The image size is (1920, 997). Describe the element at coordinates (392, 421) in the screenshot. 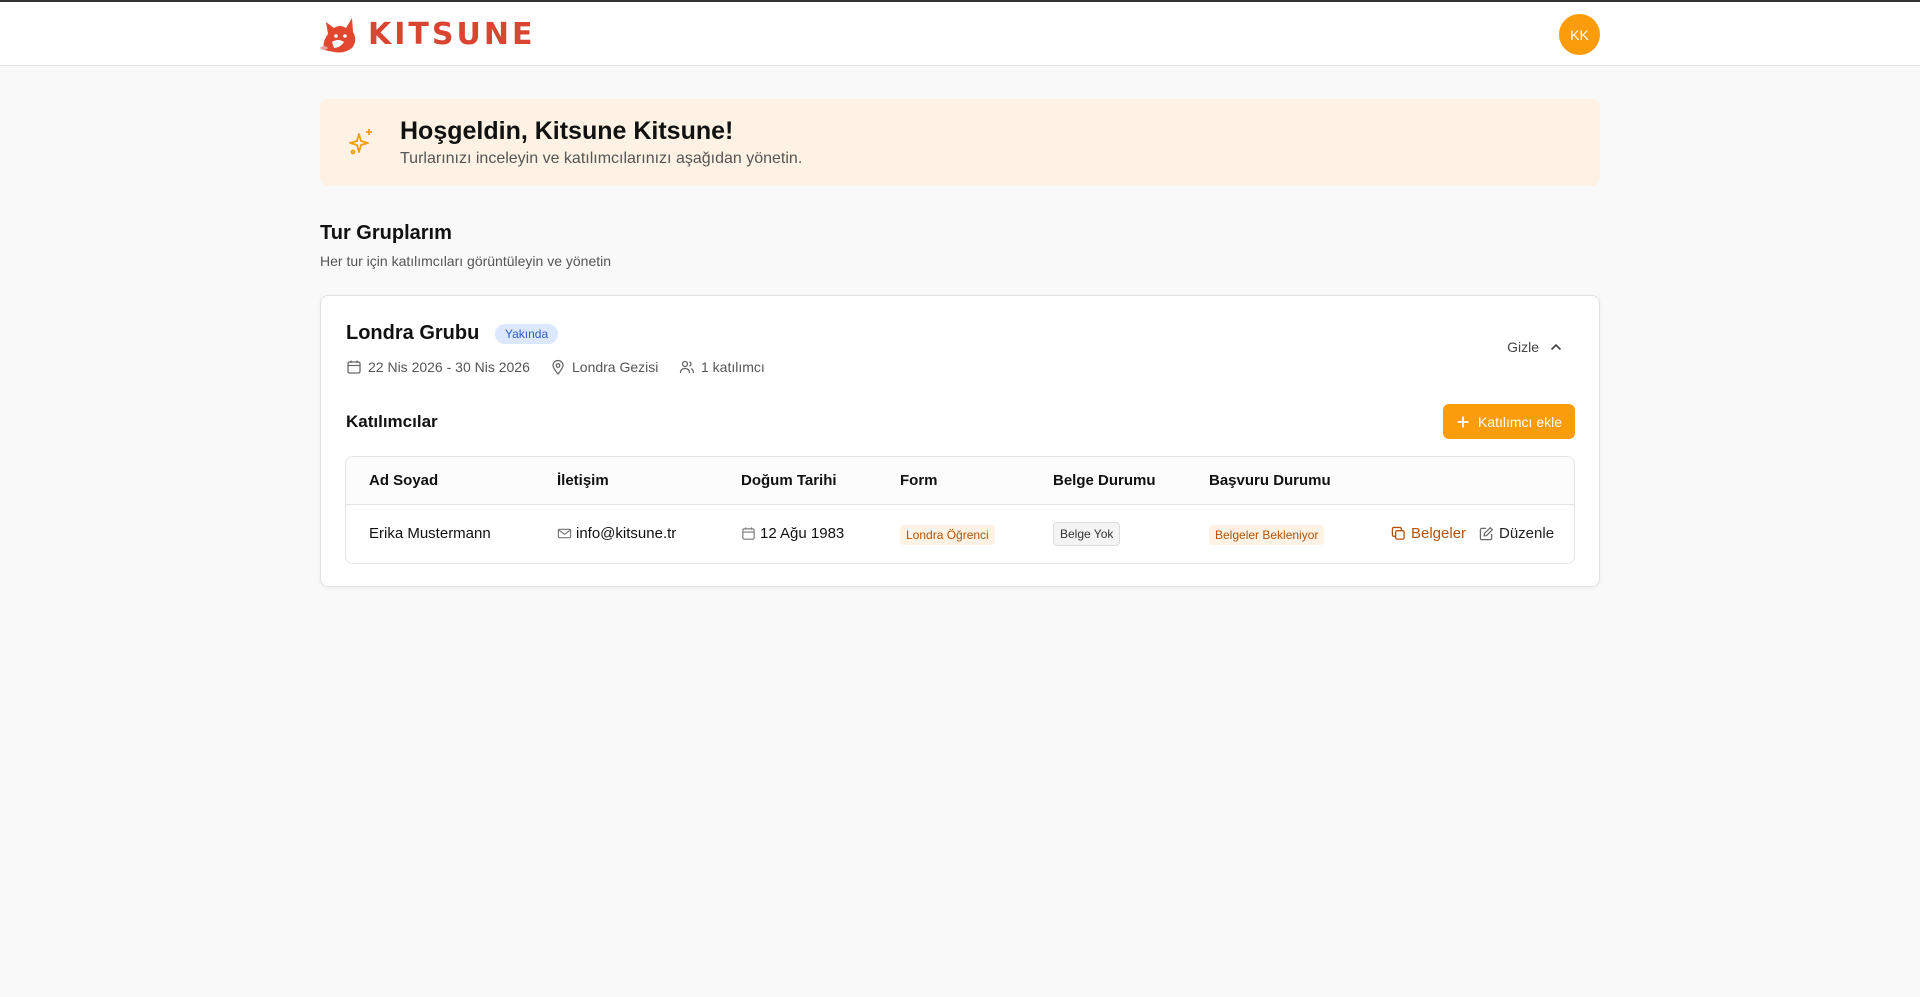

I see `participants-title: Katılımcılar` at that location.